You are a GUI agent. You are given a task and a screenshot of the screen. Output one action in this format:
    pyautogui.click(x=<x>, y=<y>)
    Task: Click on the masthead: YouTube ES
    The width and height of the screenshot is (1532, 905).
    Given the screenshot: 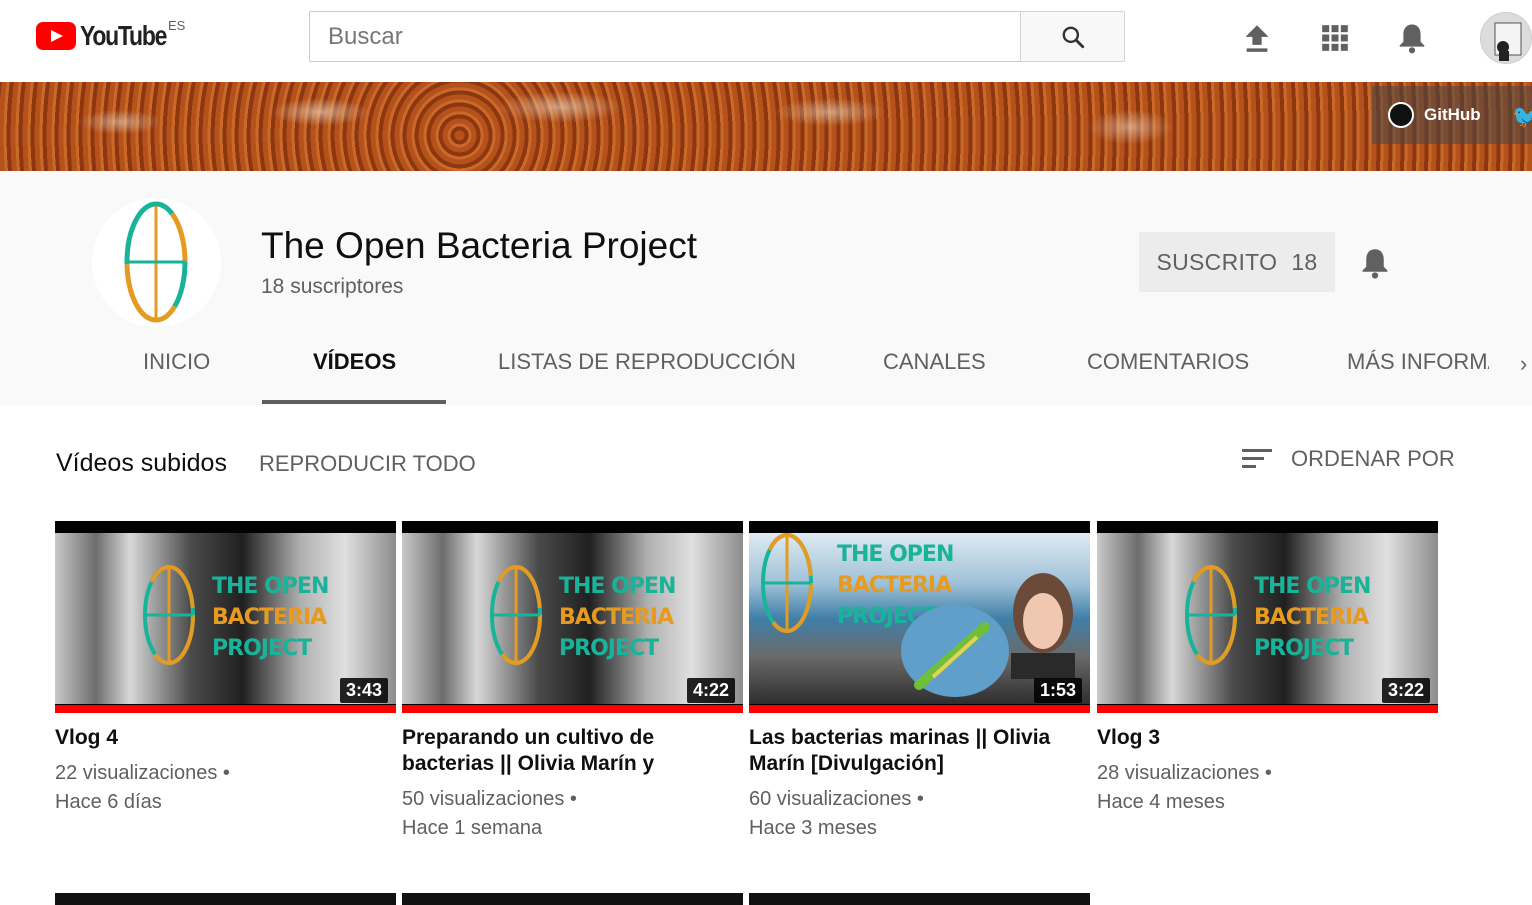 What is the action you would take?
    pyautogui.click(x=766, y=41)
    